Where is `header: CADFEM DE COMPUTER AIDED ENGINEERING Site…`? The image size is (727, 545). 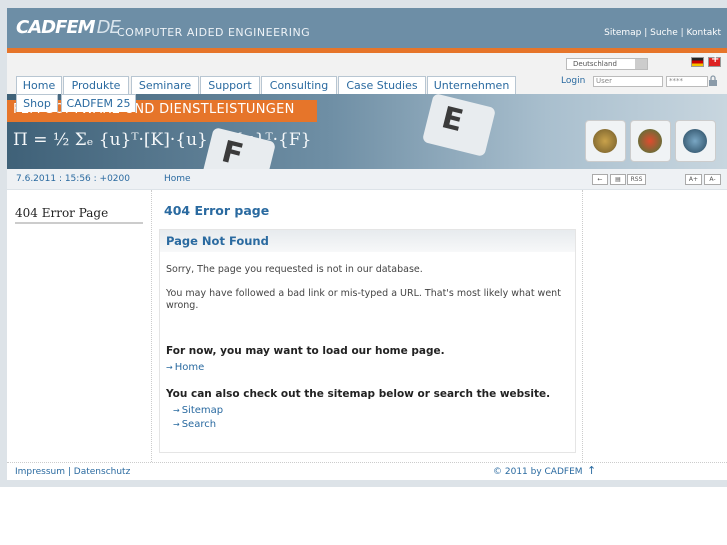
header: CADFEM DE COMPUTER AIDED ENGINEERING Site… is located at coordinates (367, 28).